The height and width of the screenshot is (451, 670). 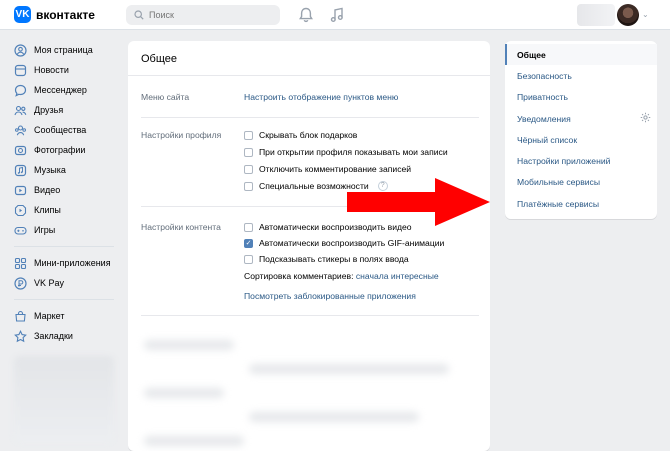 I want to click on clips-icon, so click(x=20, y=210).